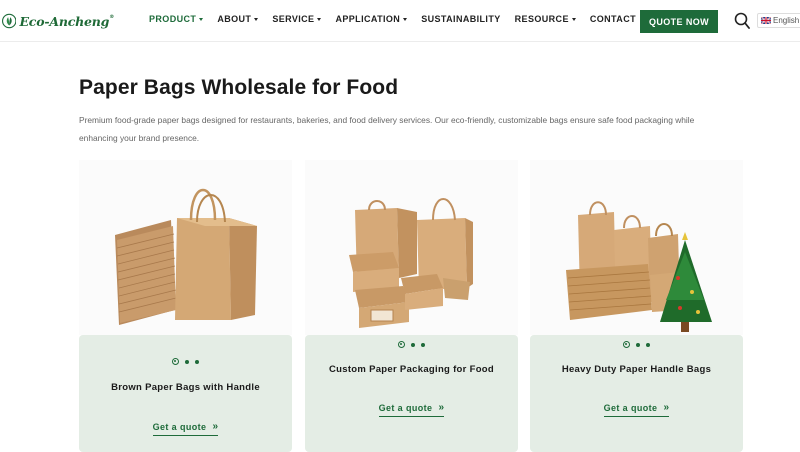  I want to click on nav-item-contact: CONTACT, so click(613, 19).